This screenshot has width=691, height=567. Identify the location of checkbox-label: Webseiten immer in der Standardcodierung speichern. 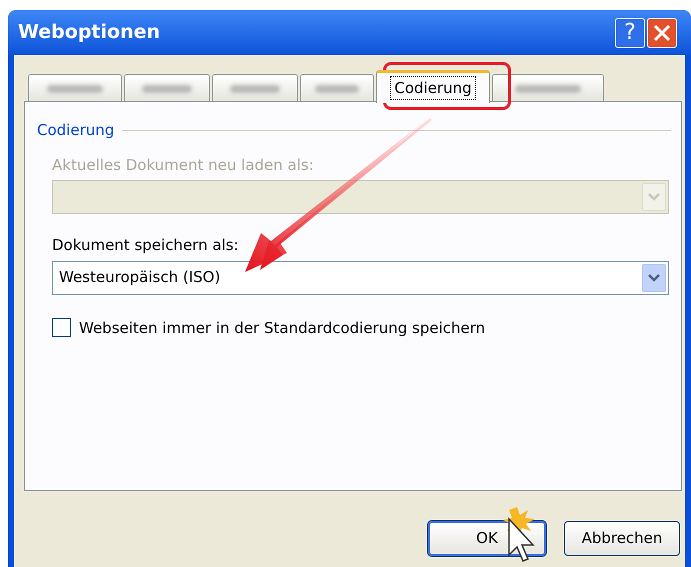
(282, 328).